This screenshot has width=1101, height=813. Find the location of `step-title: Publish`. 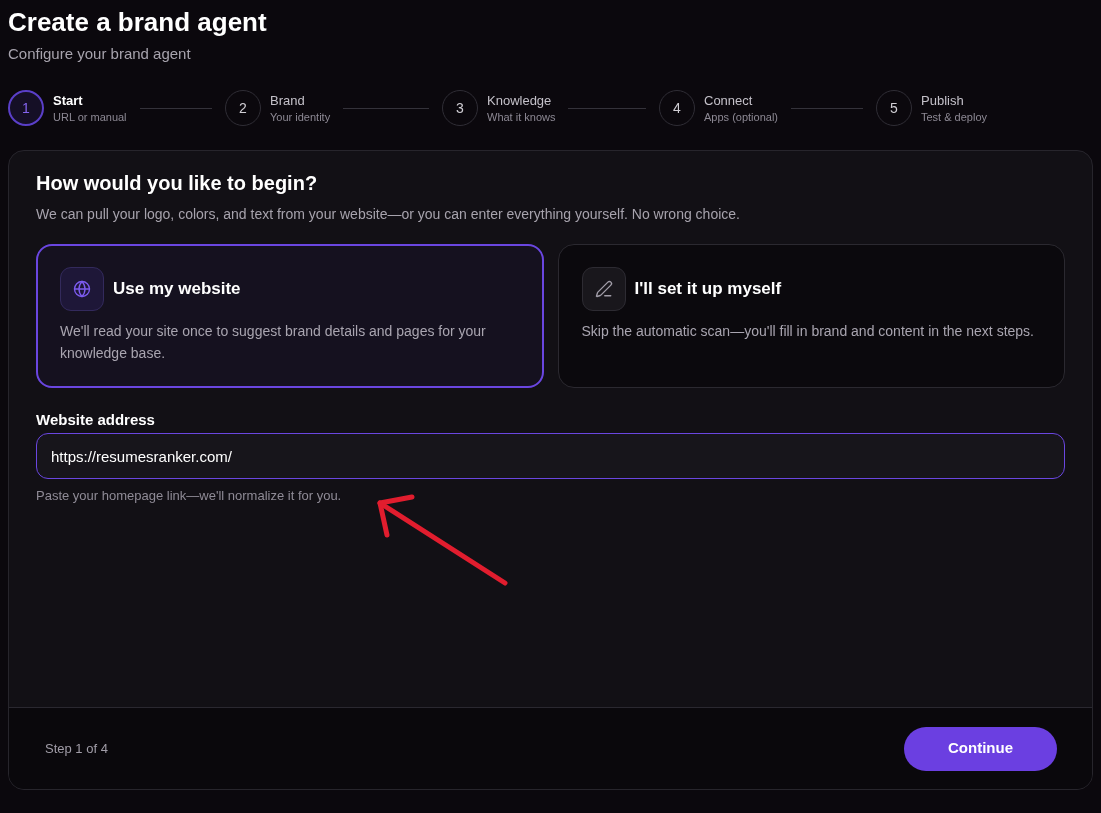

step-title: Publish is located at coordinates (942, 100).